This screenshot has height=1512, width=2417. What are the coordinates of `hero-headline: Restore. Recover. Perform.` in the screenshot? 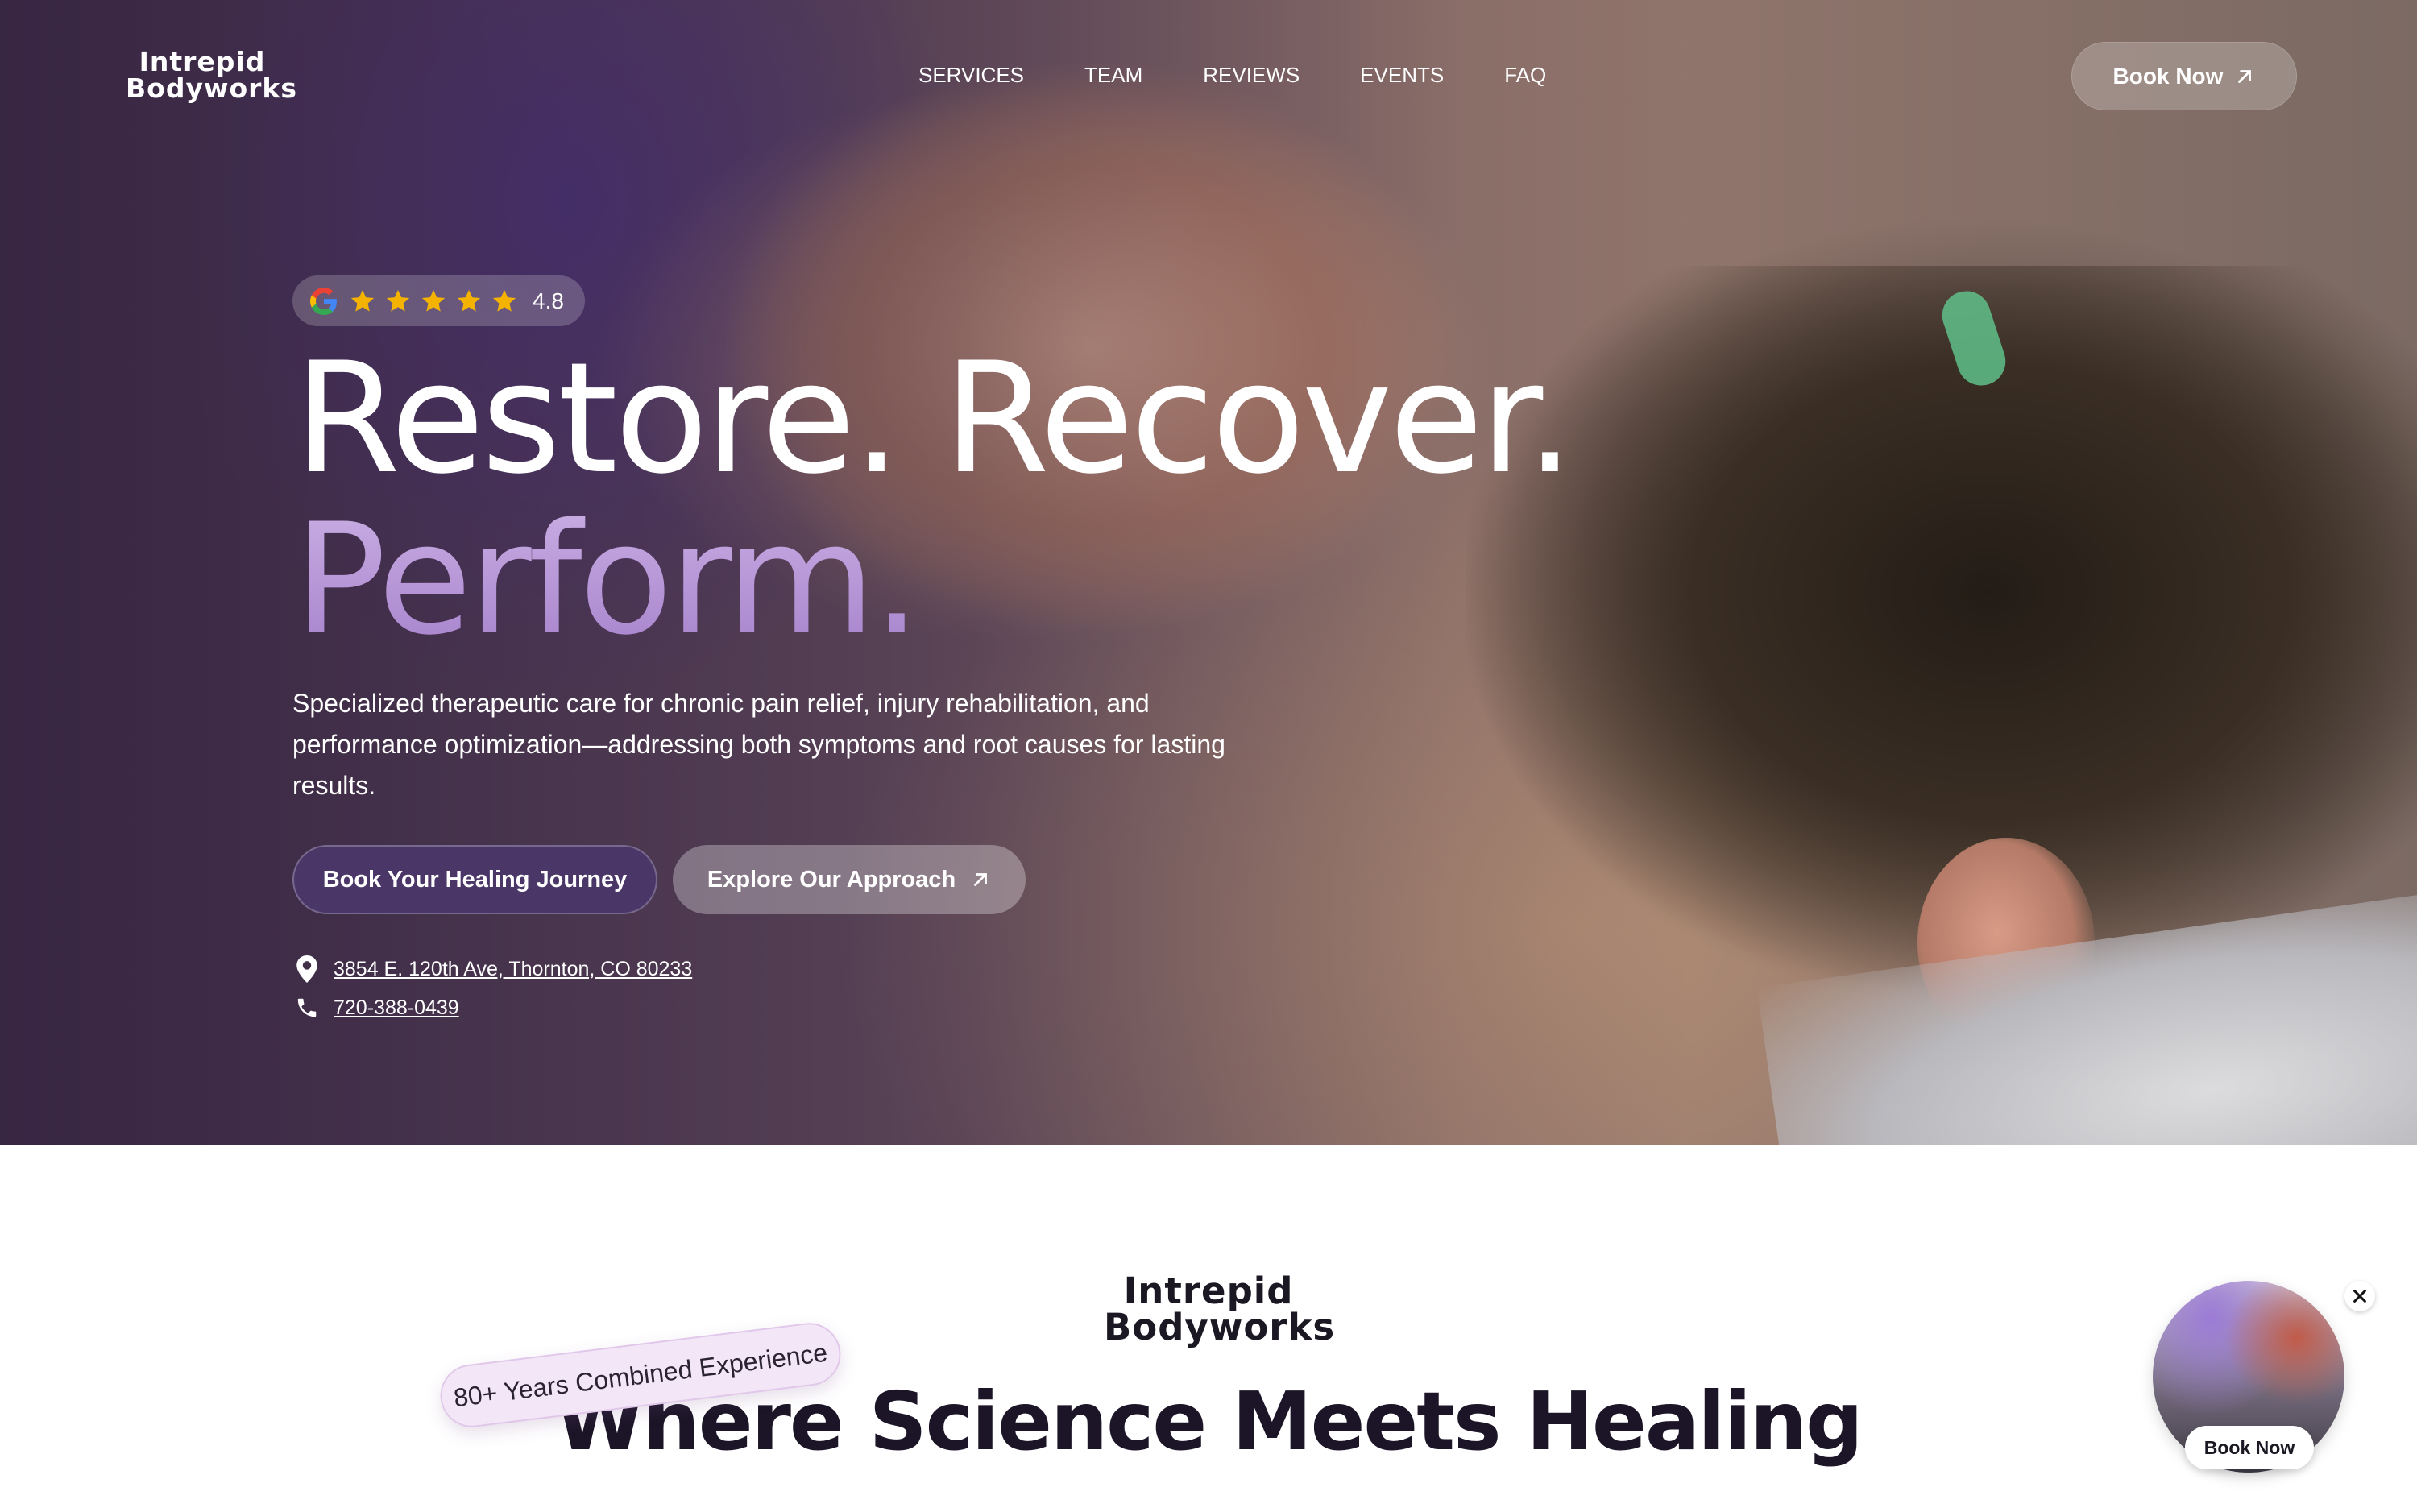 It's located at (934, 495).